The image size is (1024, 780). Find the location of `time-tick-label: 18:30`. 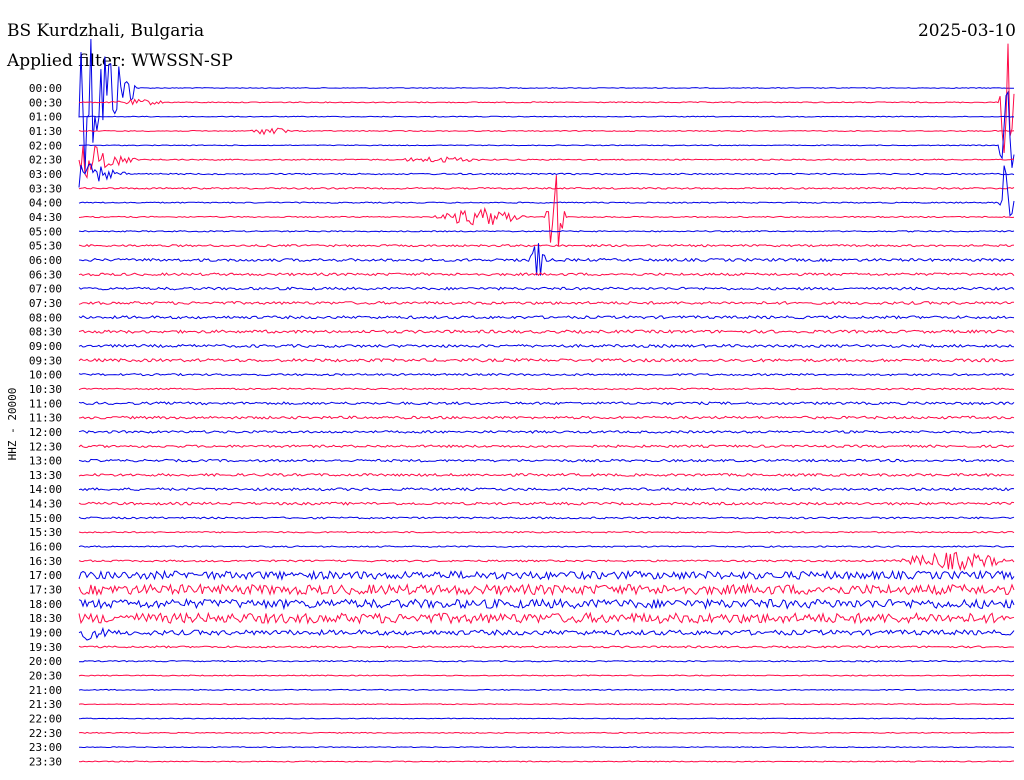

time-tick-label: 18:30 is located at coordinates (45, 618).